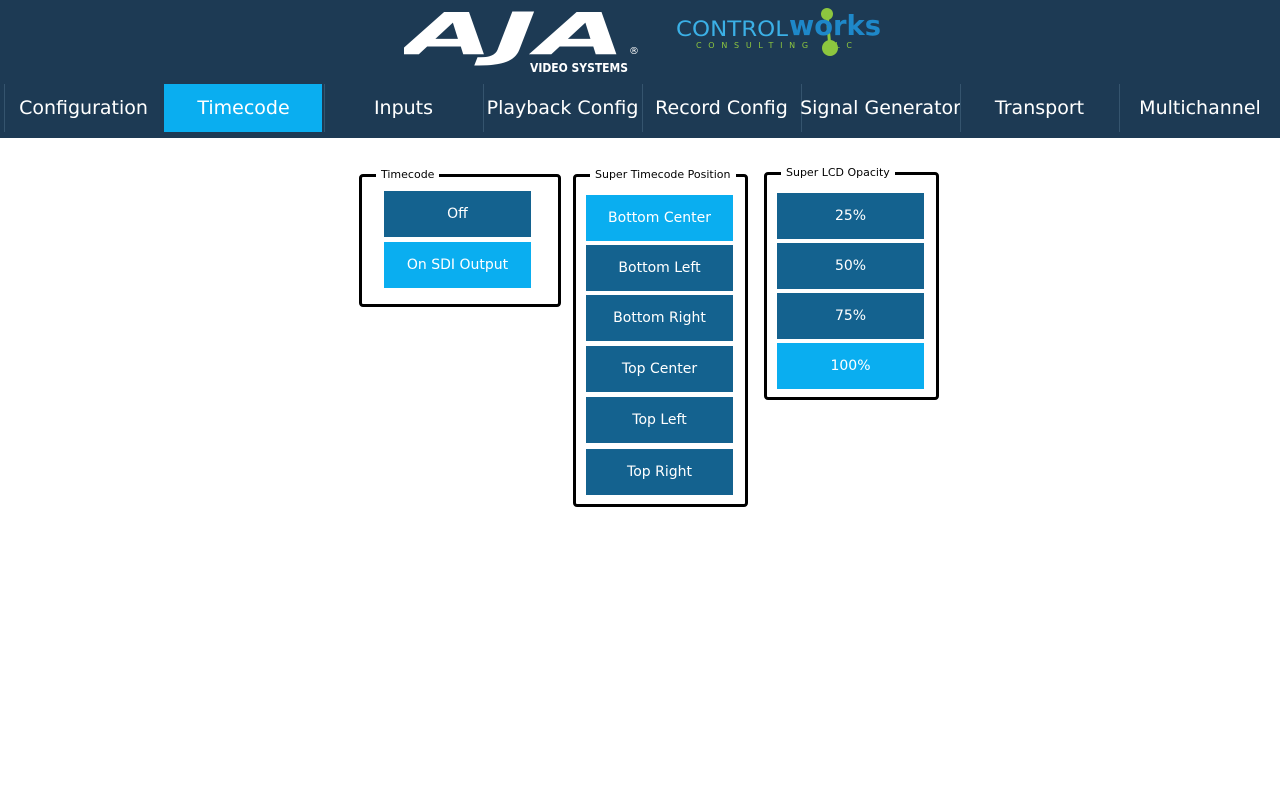 The image size is (1280, 800). What do you see at coordinates (457, 265) in the screenshot?
I see `timecode-on-sdi-output-button: On SDI Output` at bounding box center [457, 265].